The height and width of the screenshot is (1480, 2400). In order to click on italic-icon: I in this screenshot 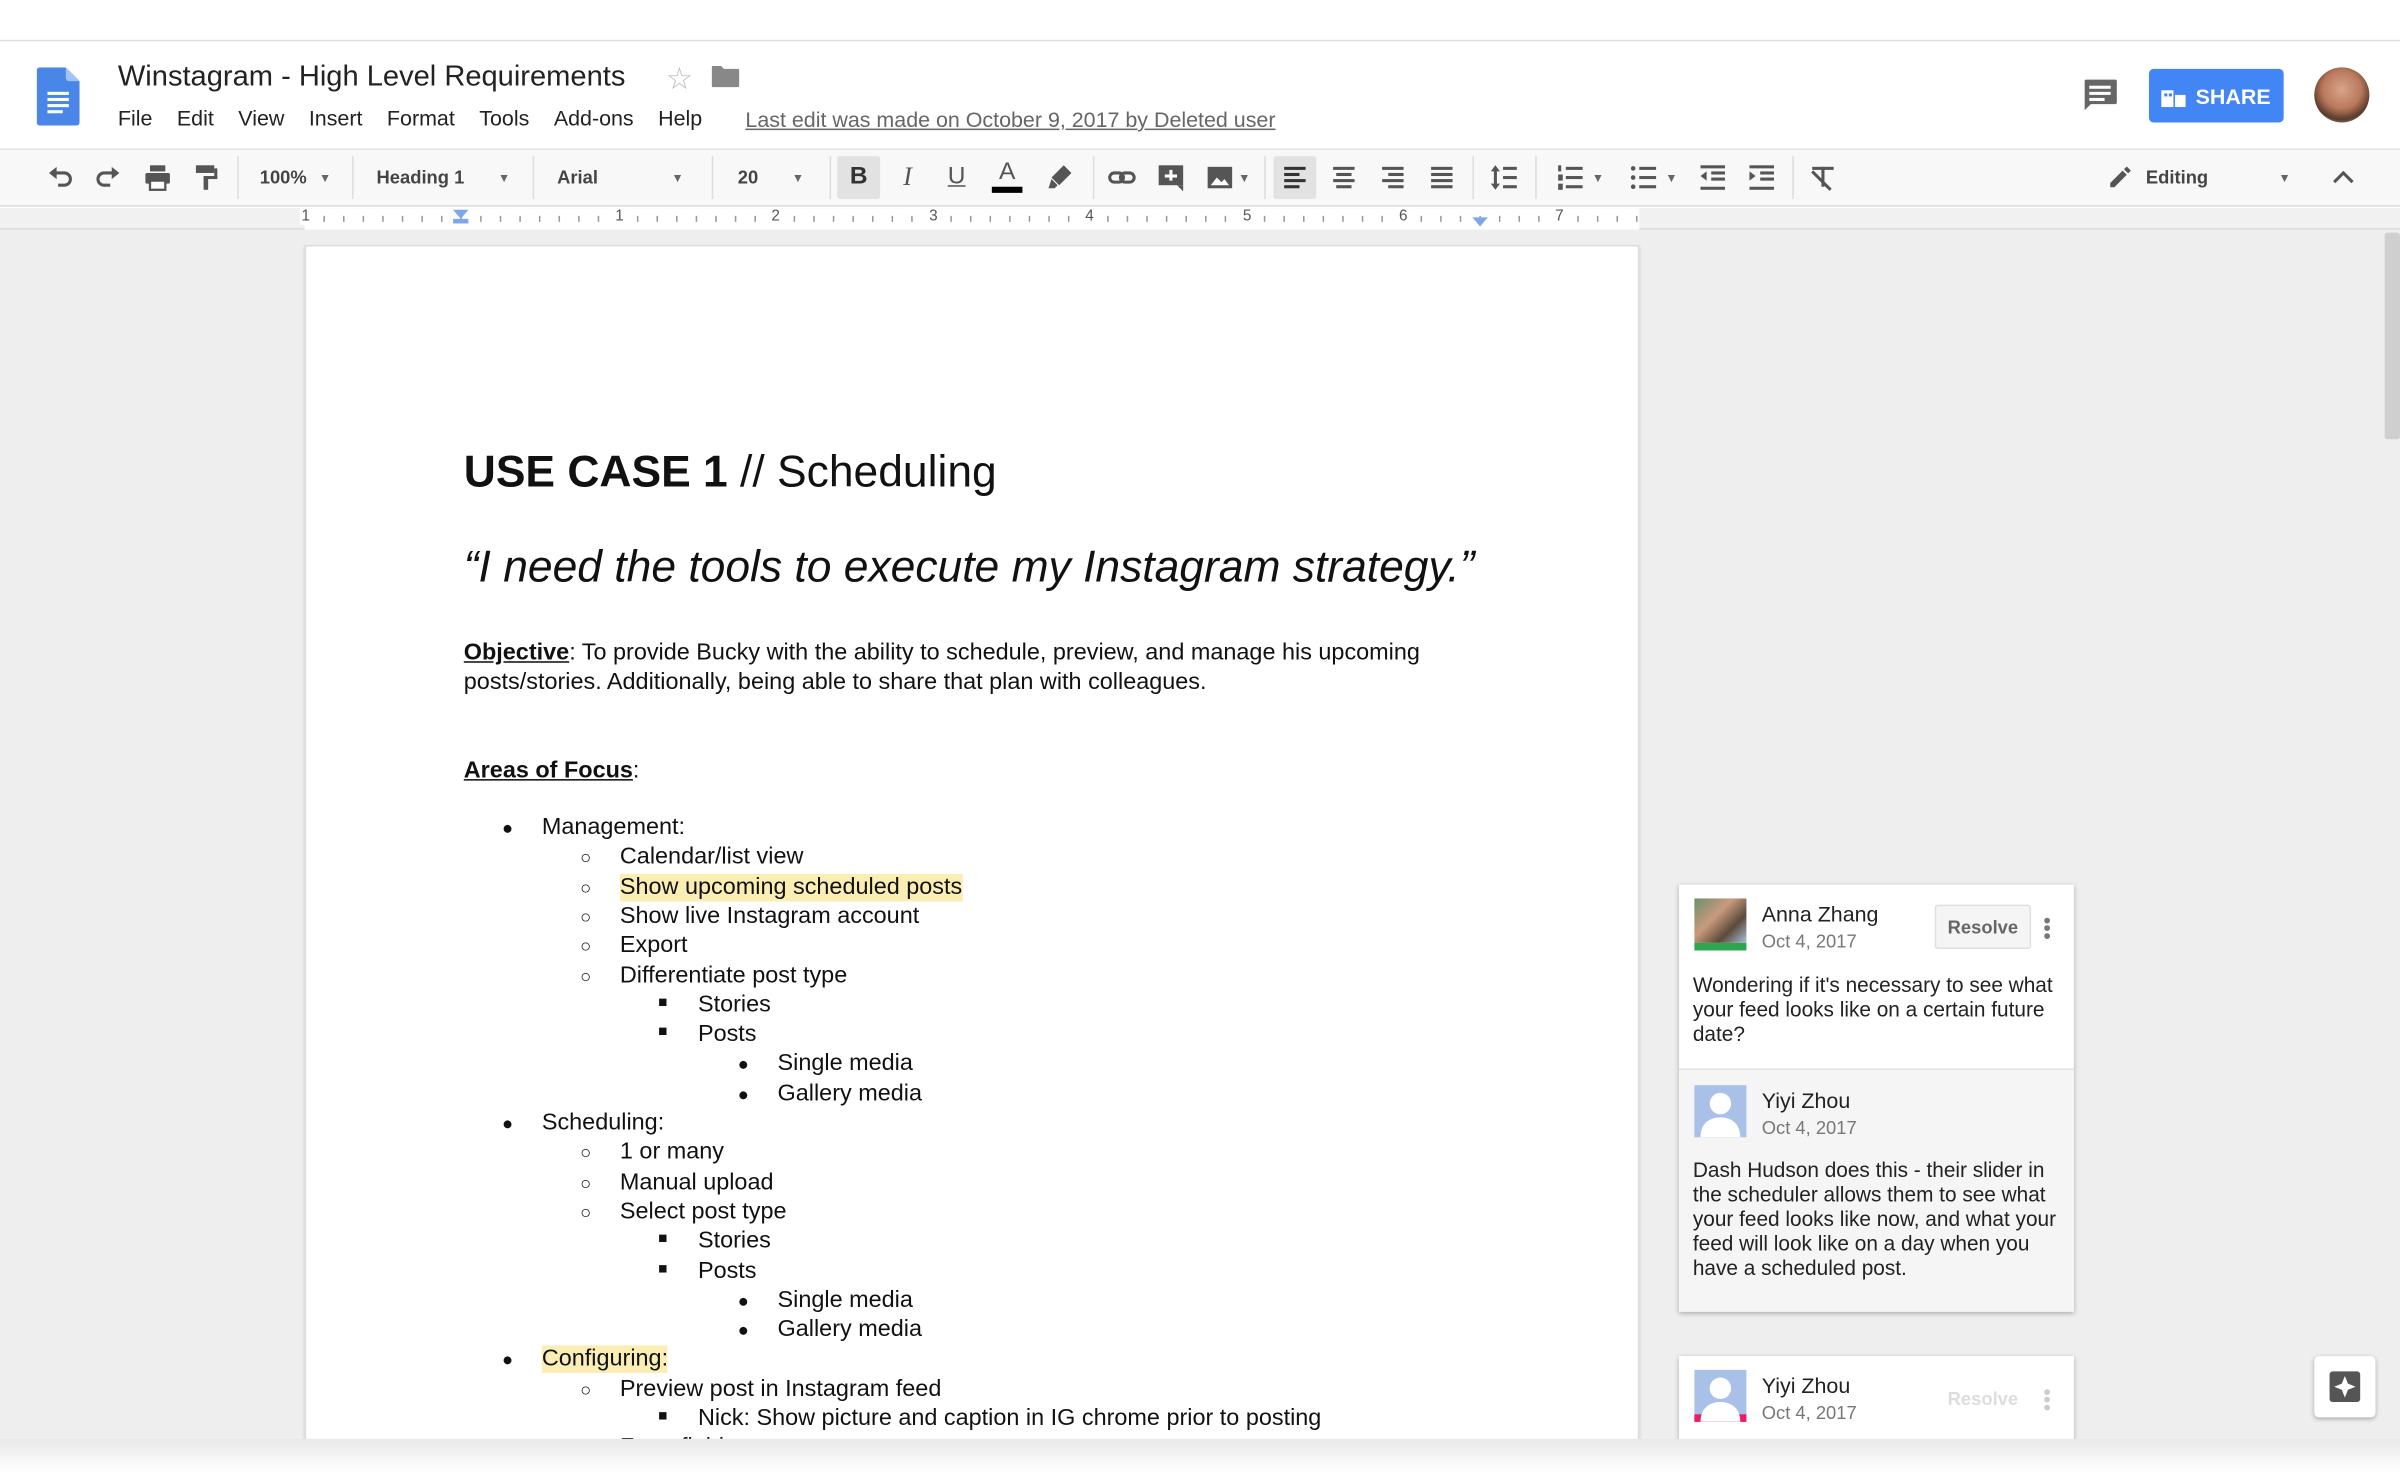, I will do `click(908, 177)`.